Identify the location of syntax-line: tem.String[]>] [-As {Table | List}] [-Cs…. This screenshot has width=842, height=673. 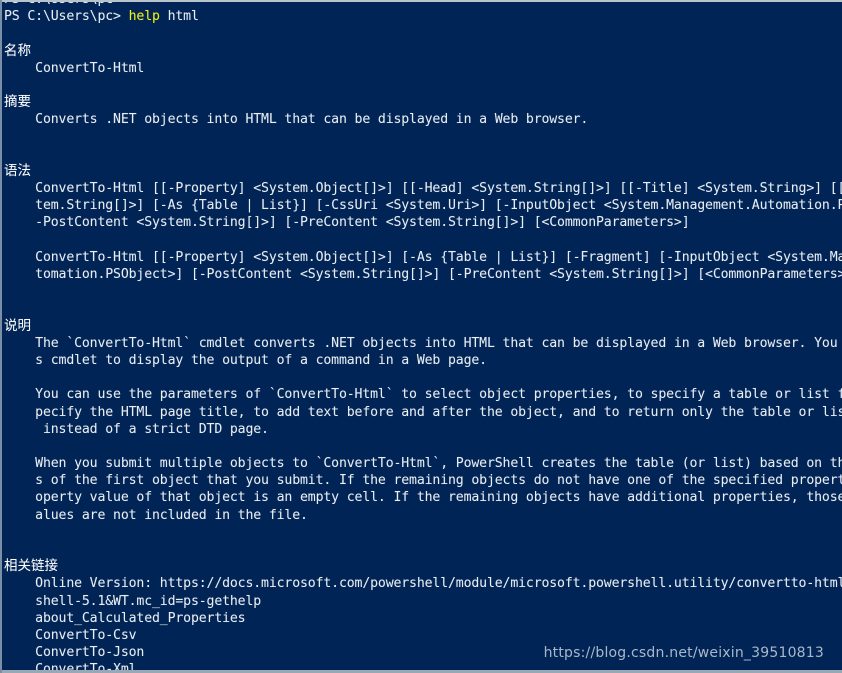
(423, 206).